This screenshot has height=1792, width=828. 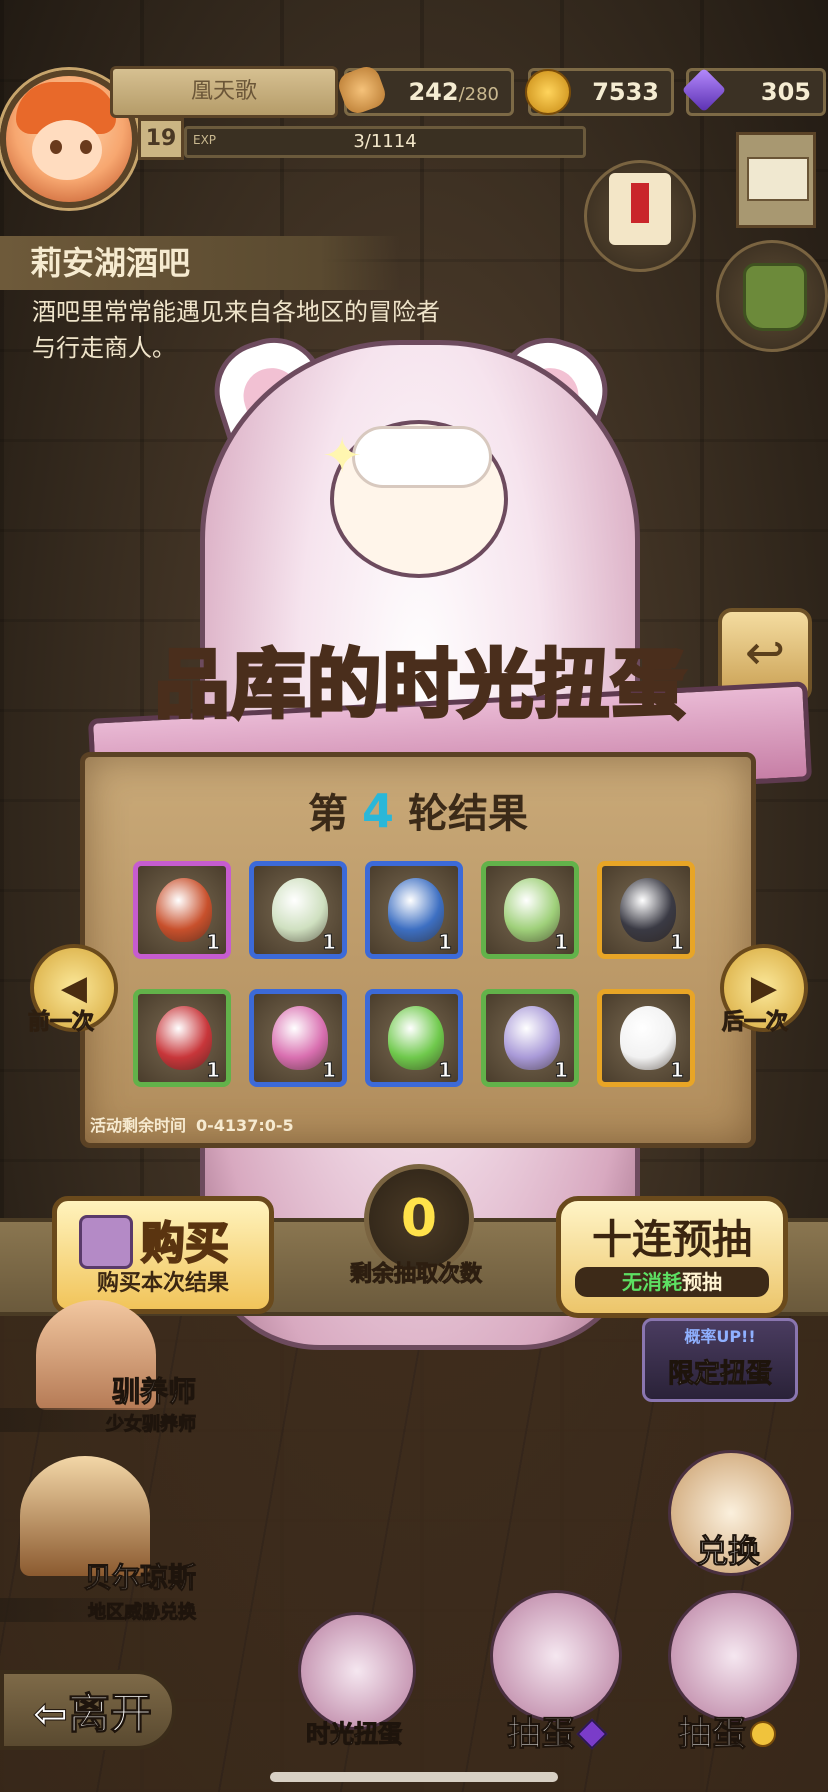 What do you see at coordinates (702, 1282) in the screenshot?
I see `preview-label: 预抽` at bounding box center [702, 1282].